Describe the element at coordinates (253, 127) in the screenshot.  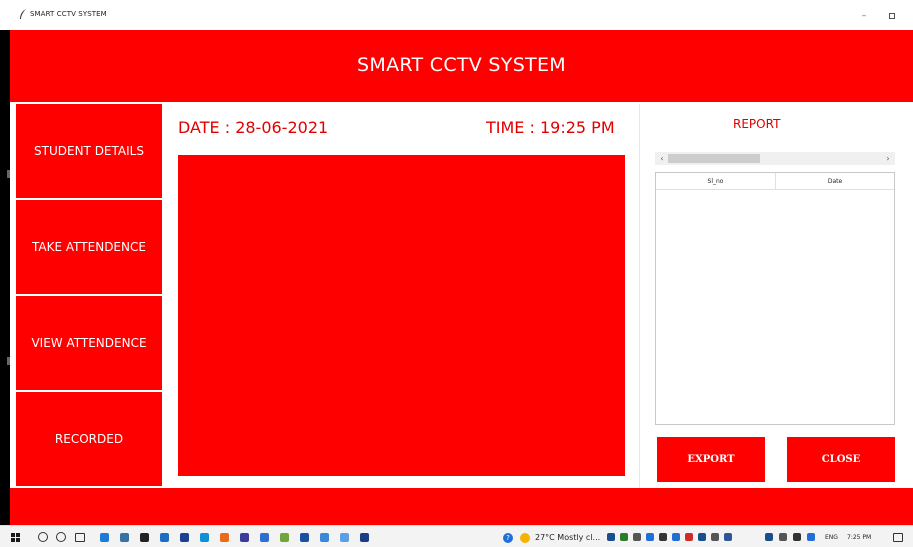
I see `date-label: DATE : 28-06-2021` at that location.